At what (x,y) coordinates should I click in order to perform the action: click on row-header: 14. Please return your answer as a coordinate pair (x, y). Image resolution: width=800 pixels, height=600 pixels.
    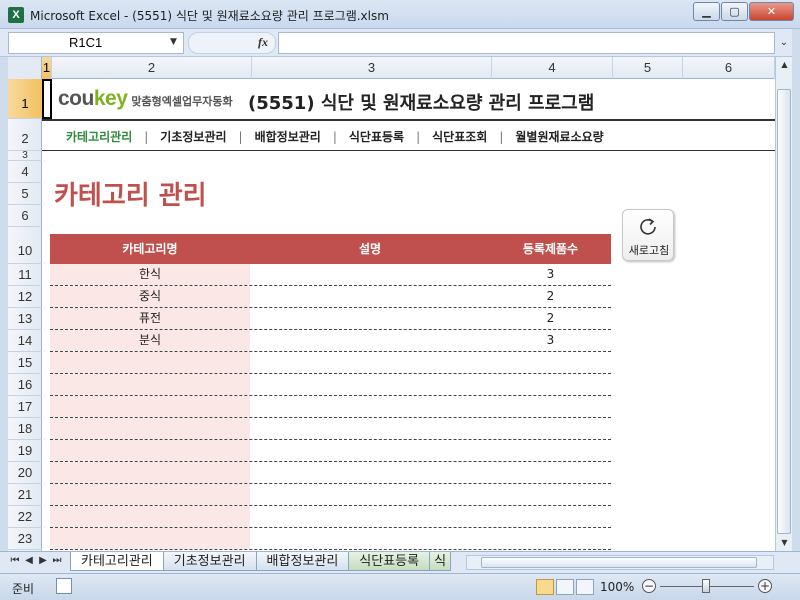
    Looking at the image, I should click on (25, 341).